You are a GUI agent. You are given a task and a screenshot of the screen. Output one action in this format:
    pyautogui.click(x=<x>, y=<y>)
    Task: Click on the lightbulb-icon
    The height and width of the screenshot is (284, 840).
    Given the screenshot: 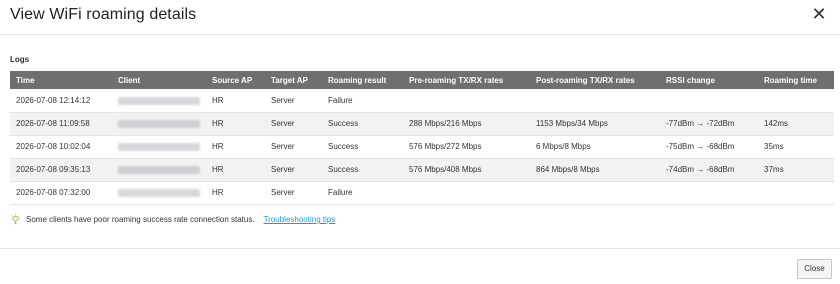 What is the action you would take?
    pyautogui.click(x=15, y=219)
    